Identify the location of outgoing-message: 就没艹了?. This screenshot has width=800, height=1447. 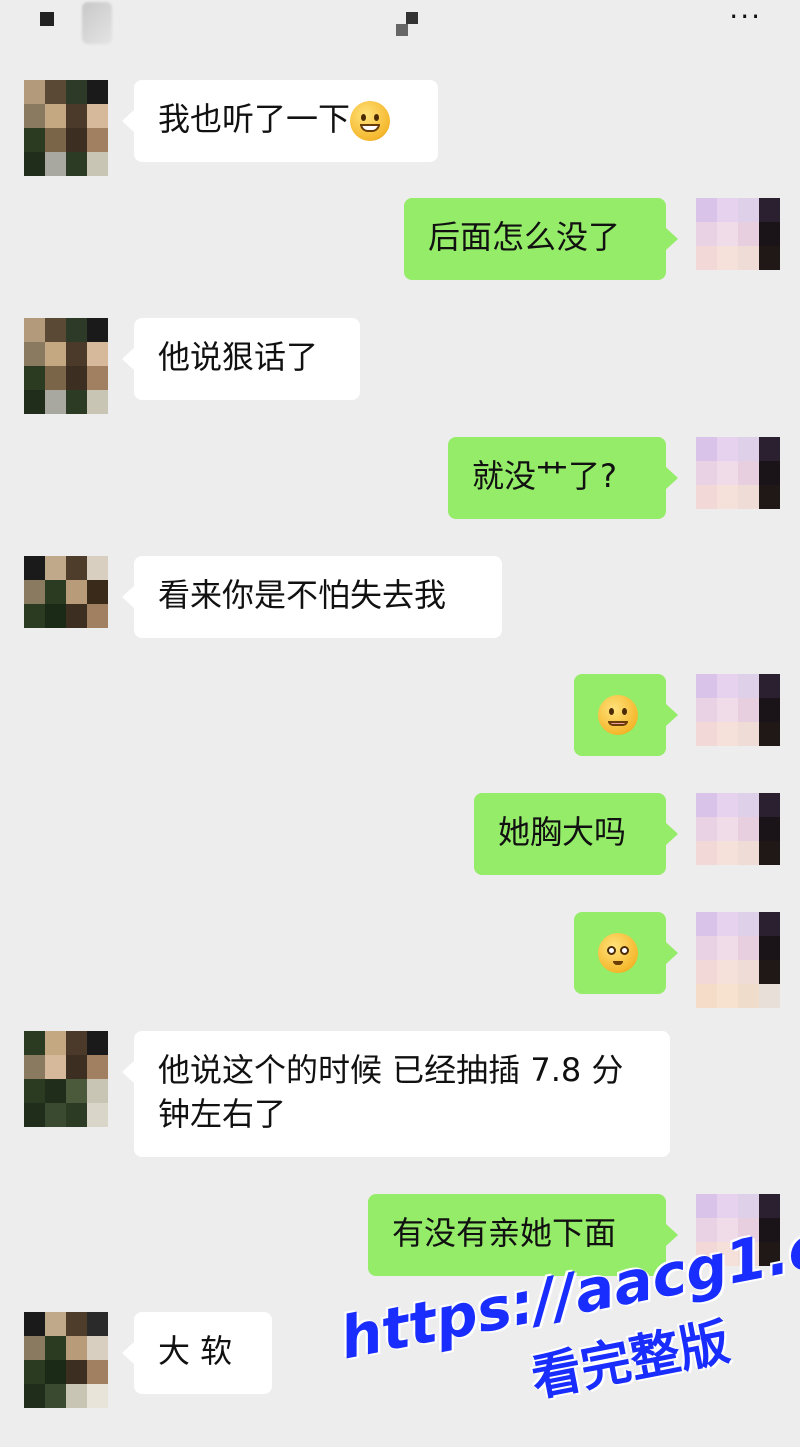
(563, 478).